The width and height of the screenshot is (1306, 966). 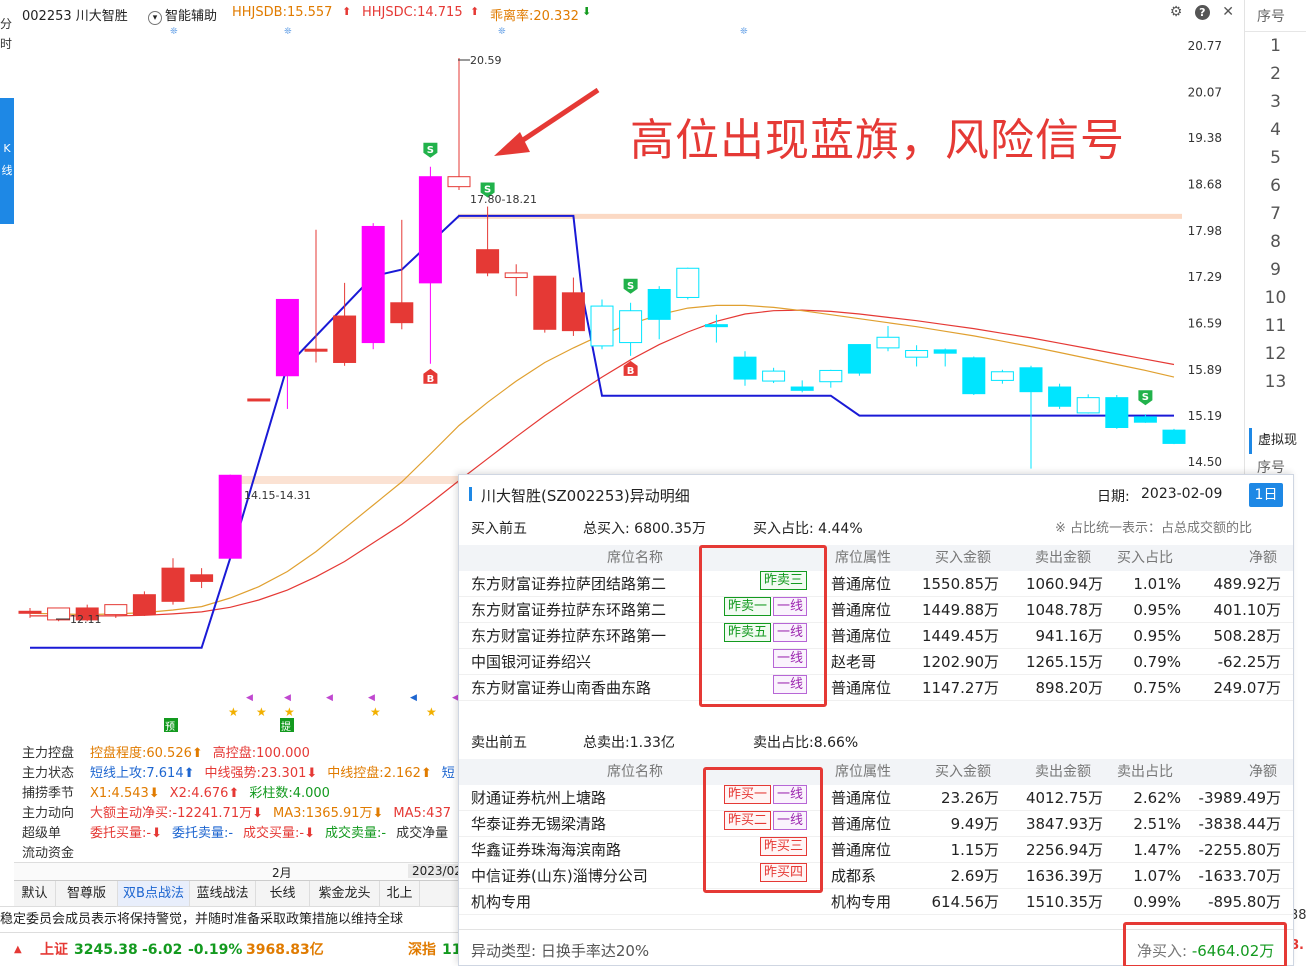 I want to click on timeshare-tab: 分 时, so click(x=6, y=34).